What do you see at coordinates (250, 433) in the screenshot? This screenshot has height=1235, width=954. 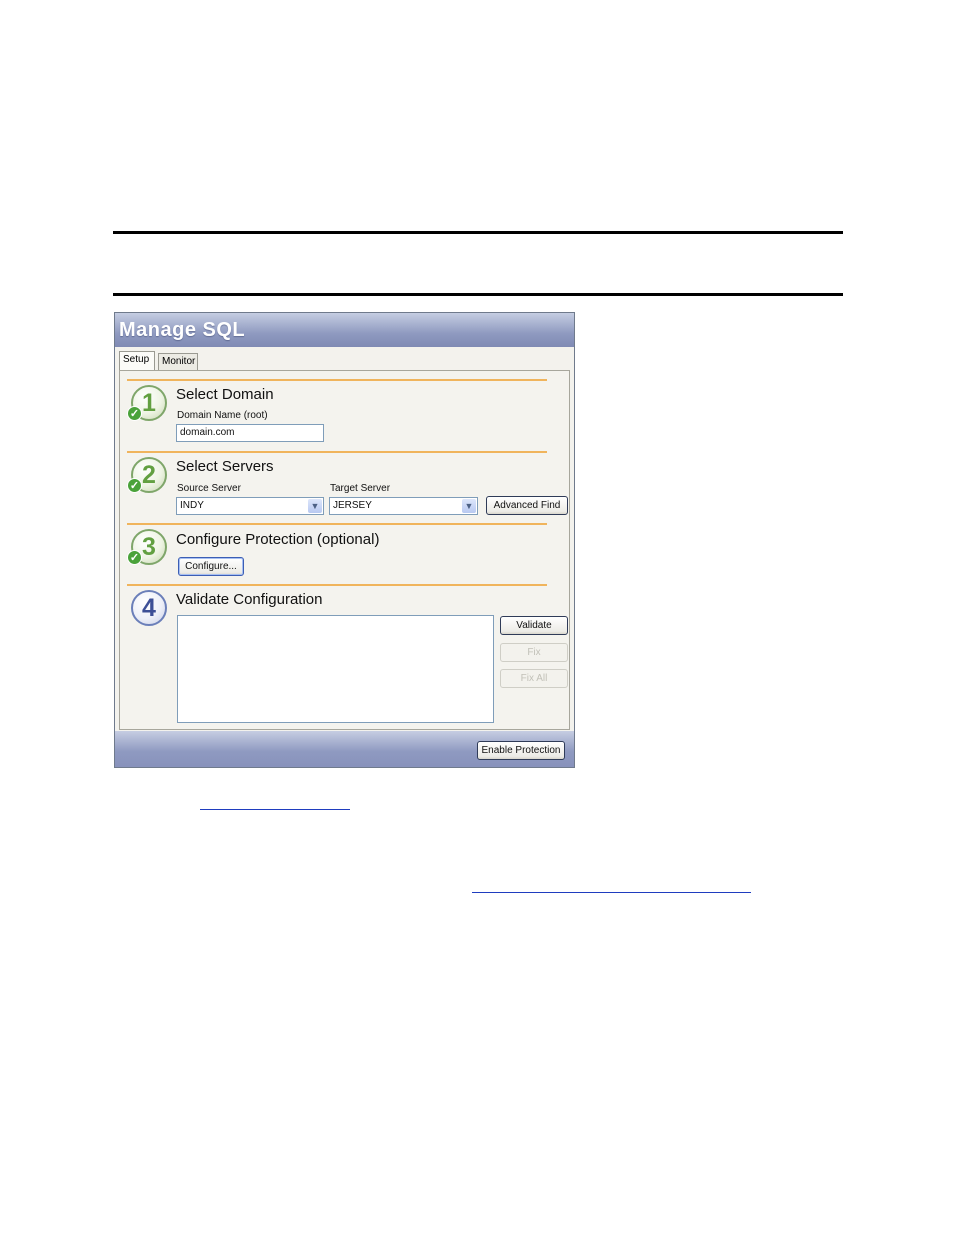 I see `domain-name-input: domain.com` at bounding box center [250, 433].